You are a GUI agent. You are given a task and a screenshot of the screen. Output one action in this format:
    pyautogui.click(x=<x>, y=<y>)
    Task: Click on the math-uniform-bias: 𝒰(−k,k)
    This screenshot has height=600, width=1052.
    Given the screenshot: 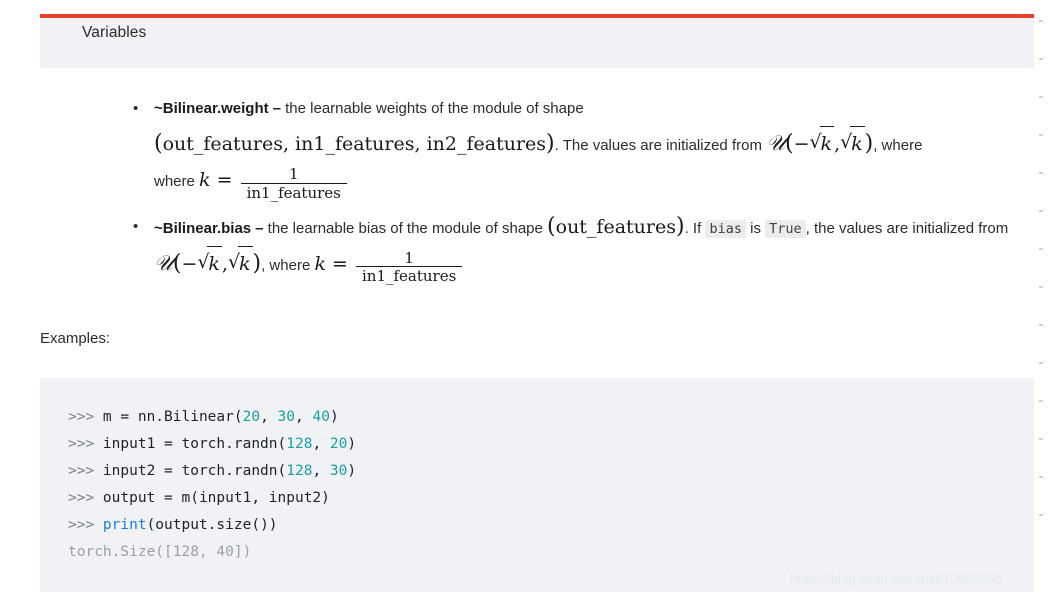 What is the action you would take?
    pyautogui.click(x=208, y=262)
    